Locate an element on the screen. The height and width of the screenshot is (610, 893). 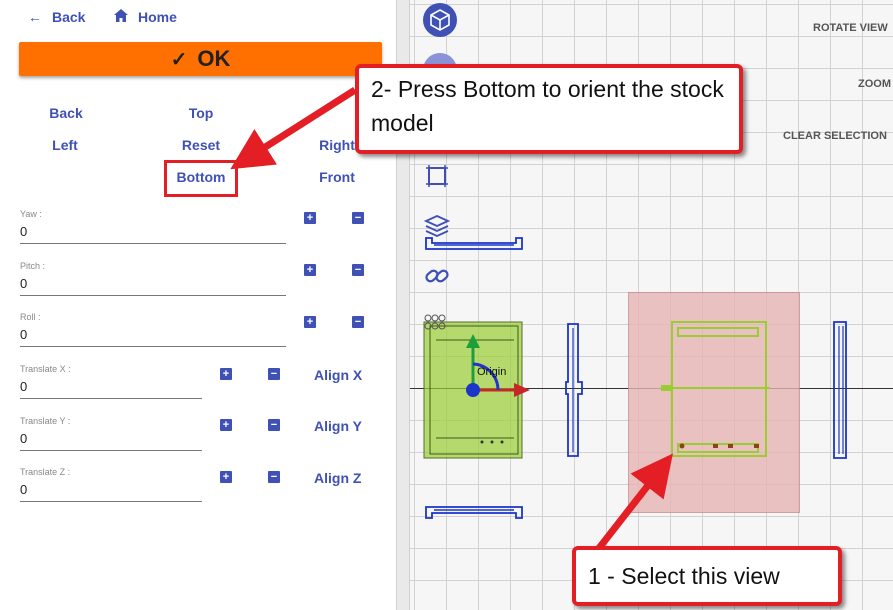
home-link: Home is located at coordinates (145, 17).